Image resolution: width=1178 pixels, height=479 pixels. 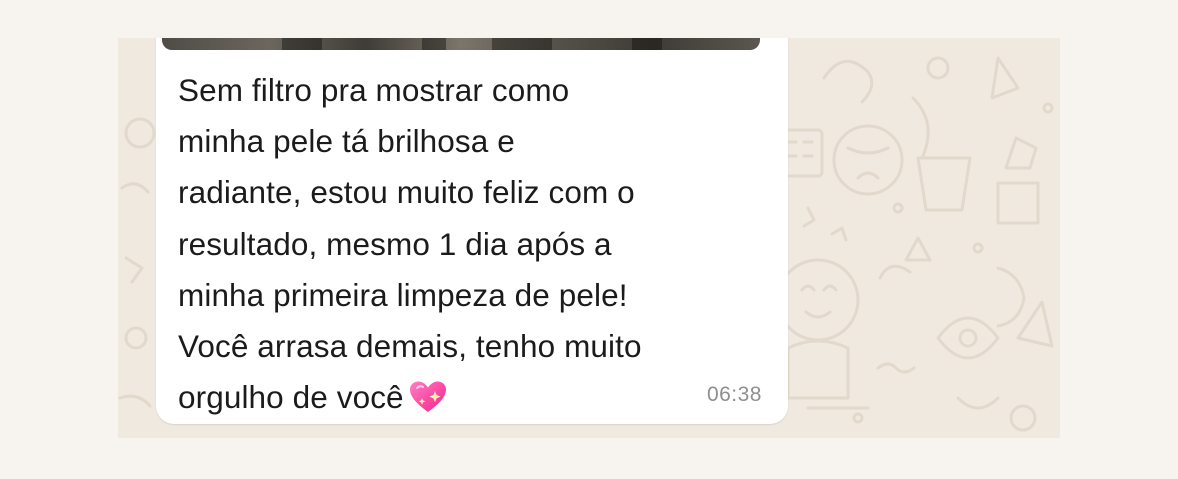 What do you see at coordinates (734, 394) in the screenshot?
I see `message-timestamp: 06:38` at bounding box center [734, 394].